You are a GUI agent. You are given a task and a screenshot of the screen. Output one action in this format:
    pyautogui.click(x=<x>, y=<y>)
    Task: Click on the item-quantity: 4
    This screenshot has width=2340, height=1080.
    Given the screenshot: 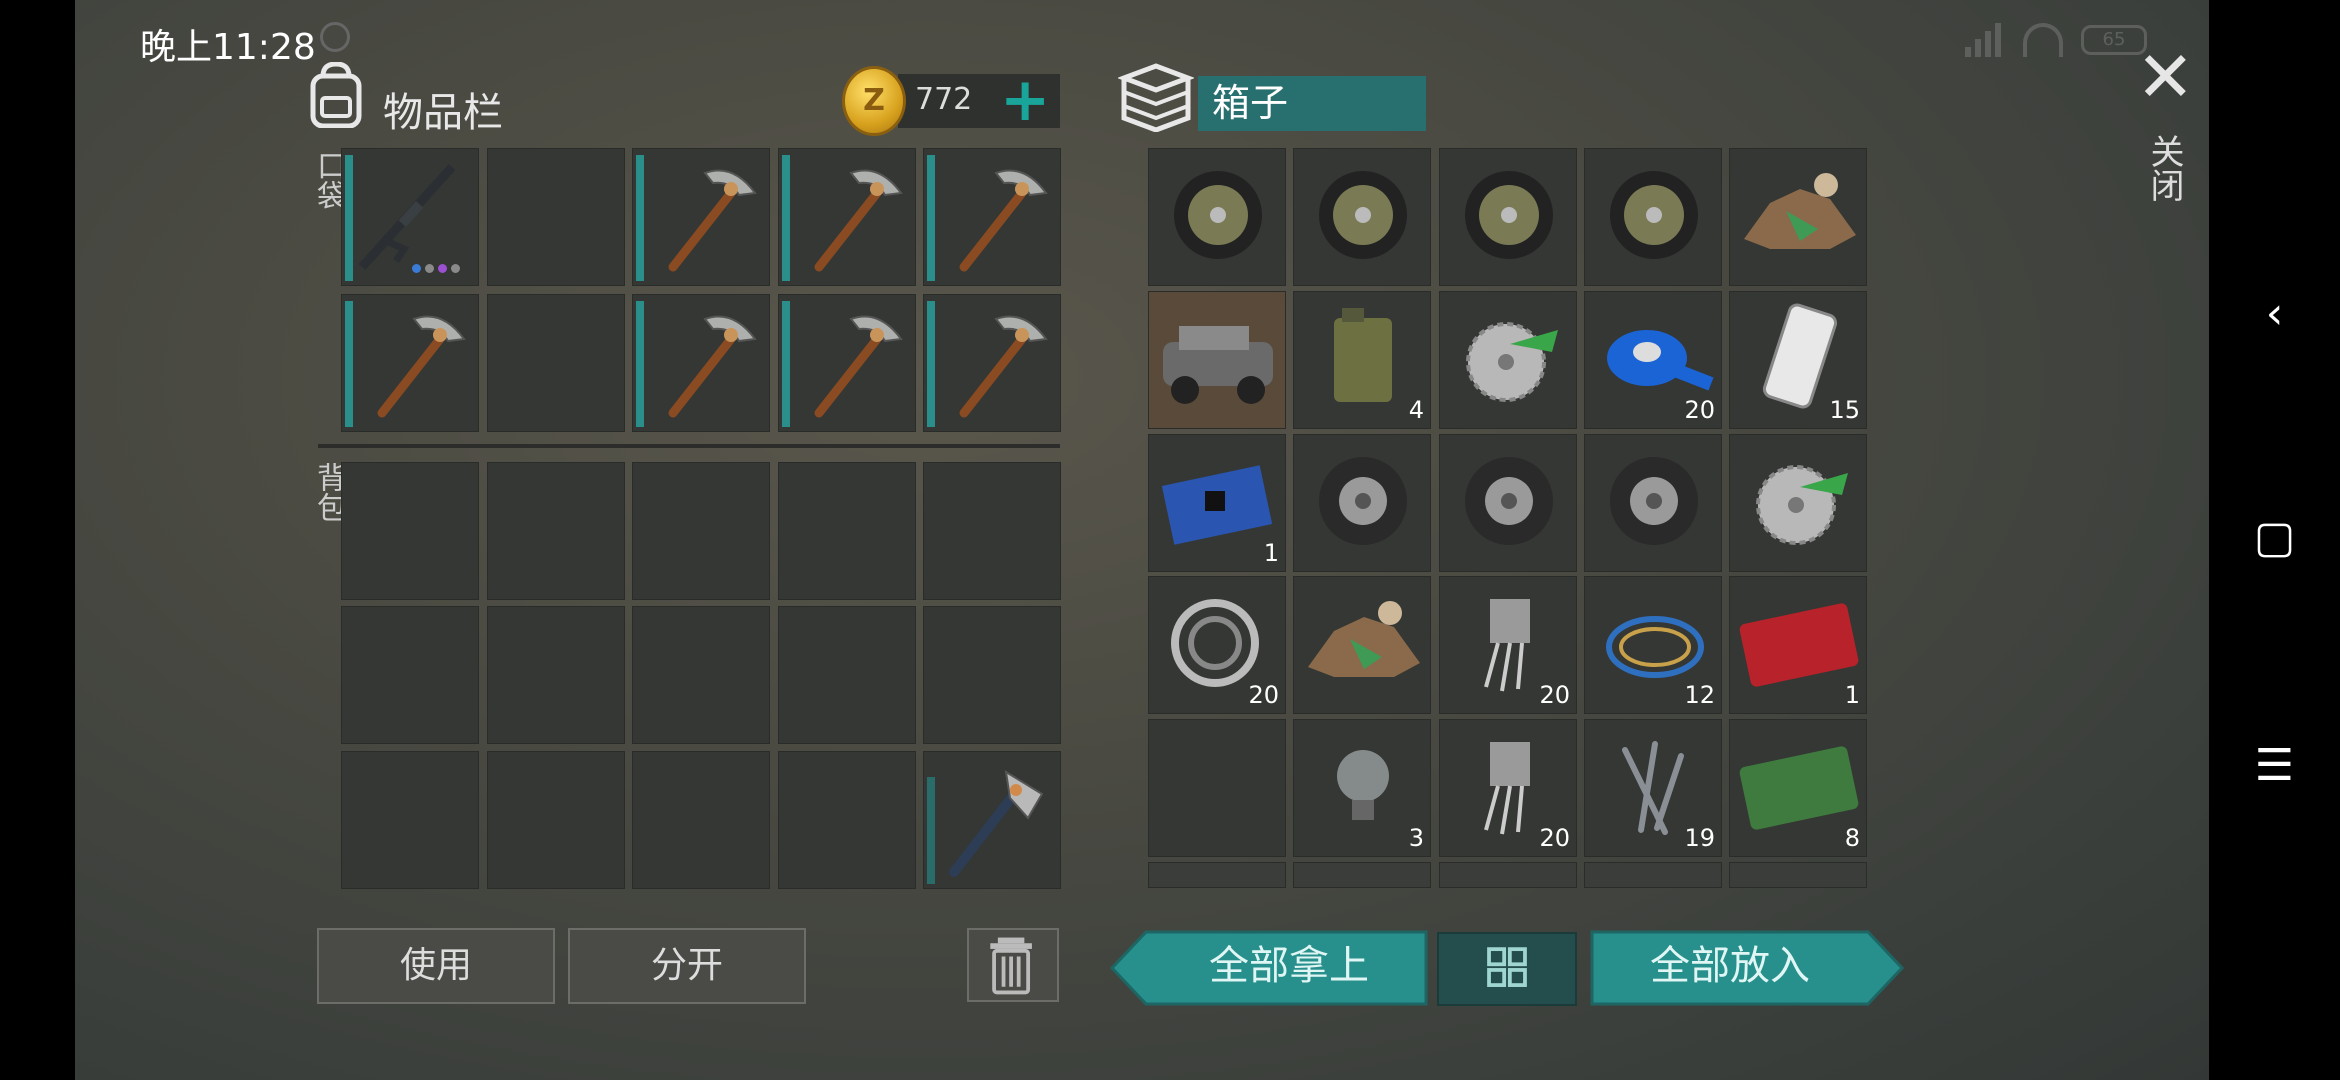 What is the action you would take?
    pyautogui.click(x=1416, y=410)
    